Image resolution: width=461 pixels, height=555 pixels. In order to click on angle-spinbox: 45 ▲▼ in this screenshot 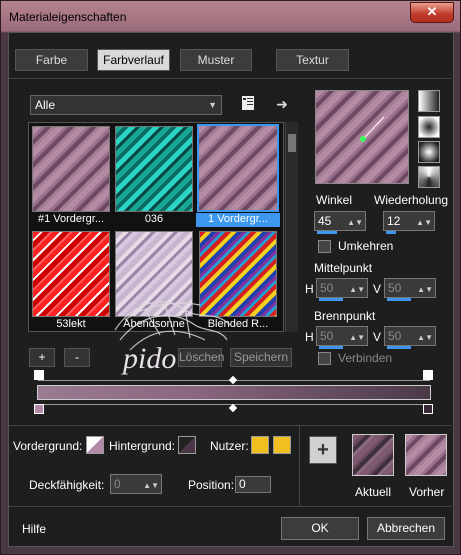, I will do `click(340, 222)`.